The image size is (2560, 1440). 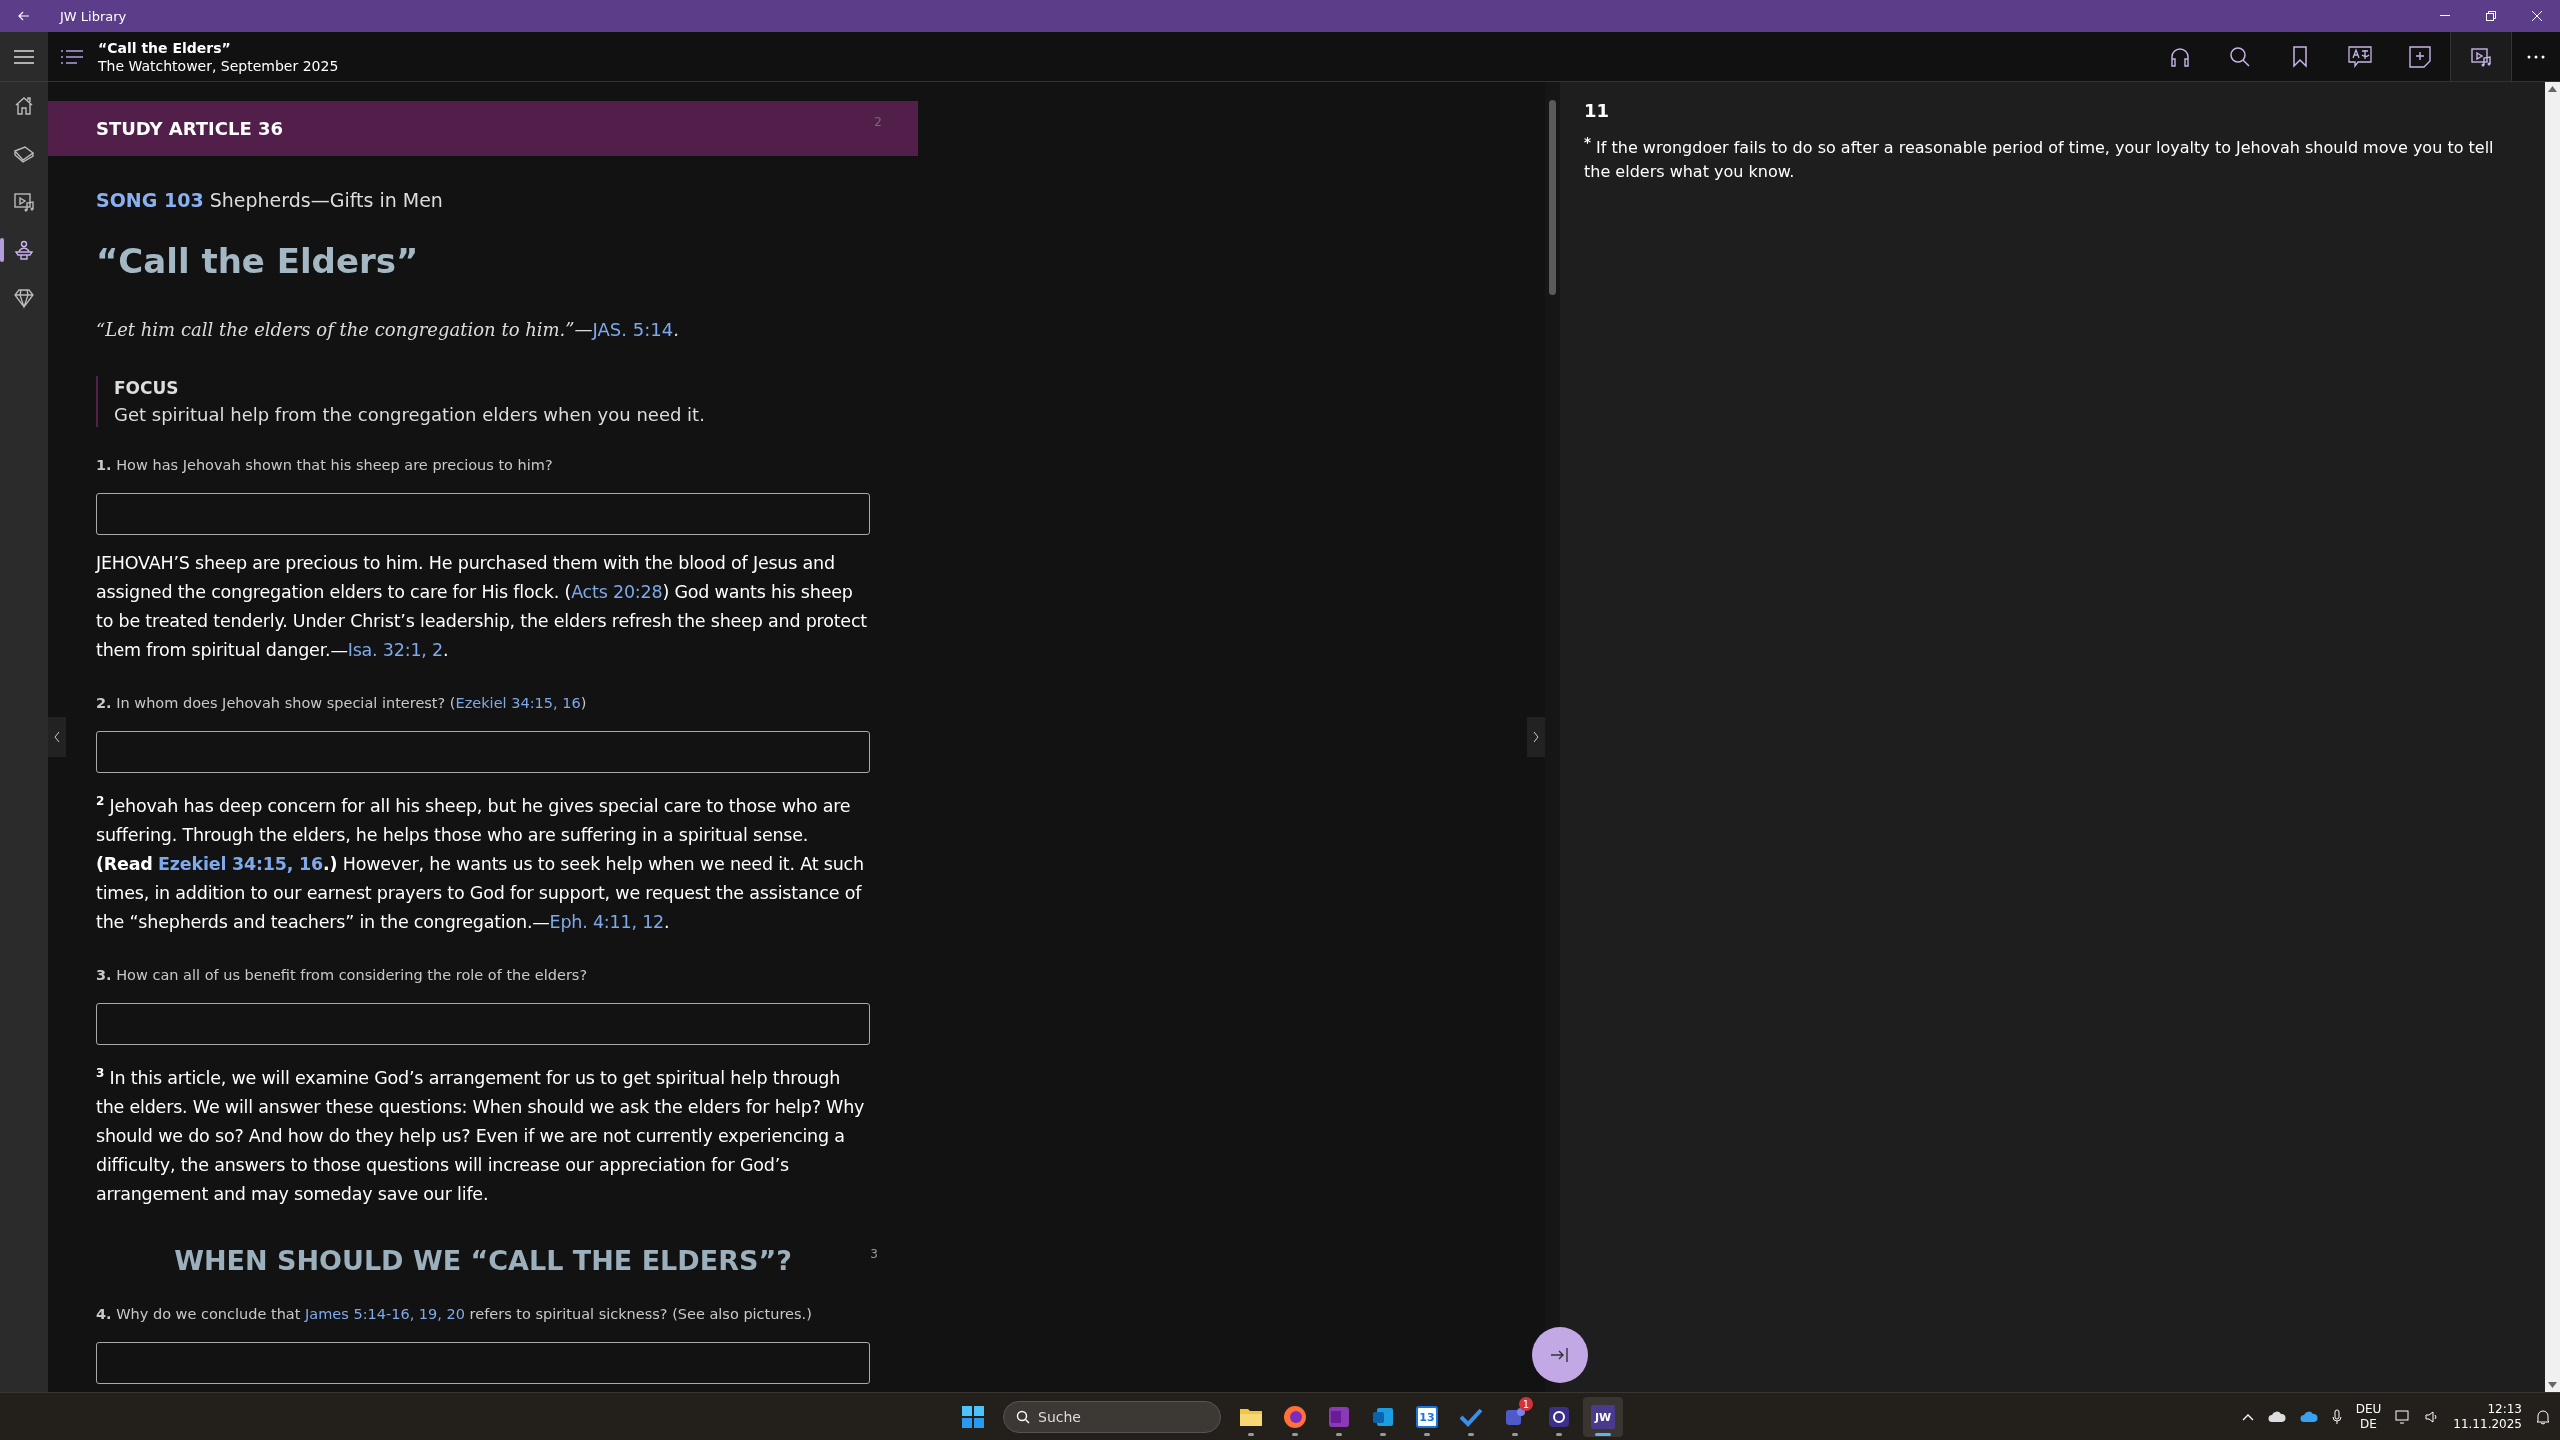 What do you see at coordinates (874, 1253) in the screenshot?
I see `page-number: 3` at bounding box center [874, 1253].